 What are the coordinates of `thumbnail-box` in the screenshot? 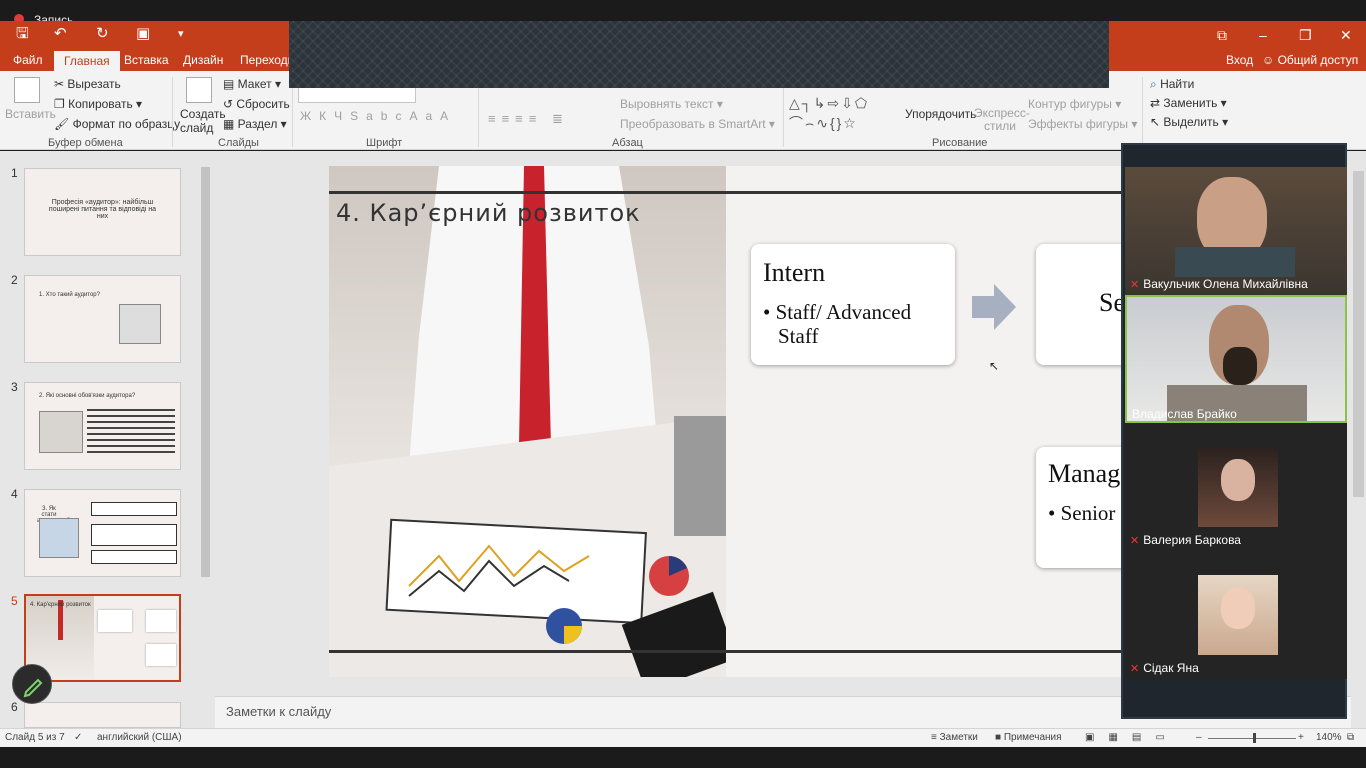 It's located at (134, 557).